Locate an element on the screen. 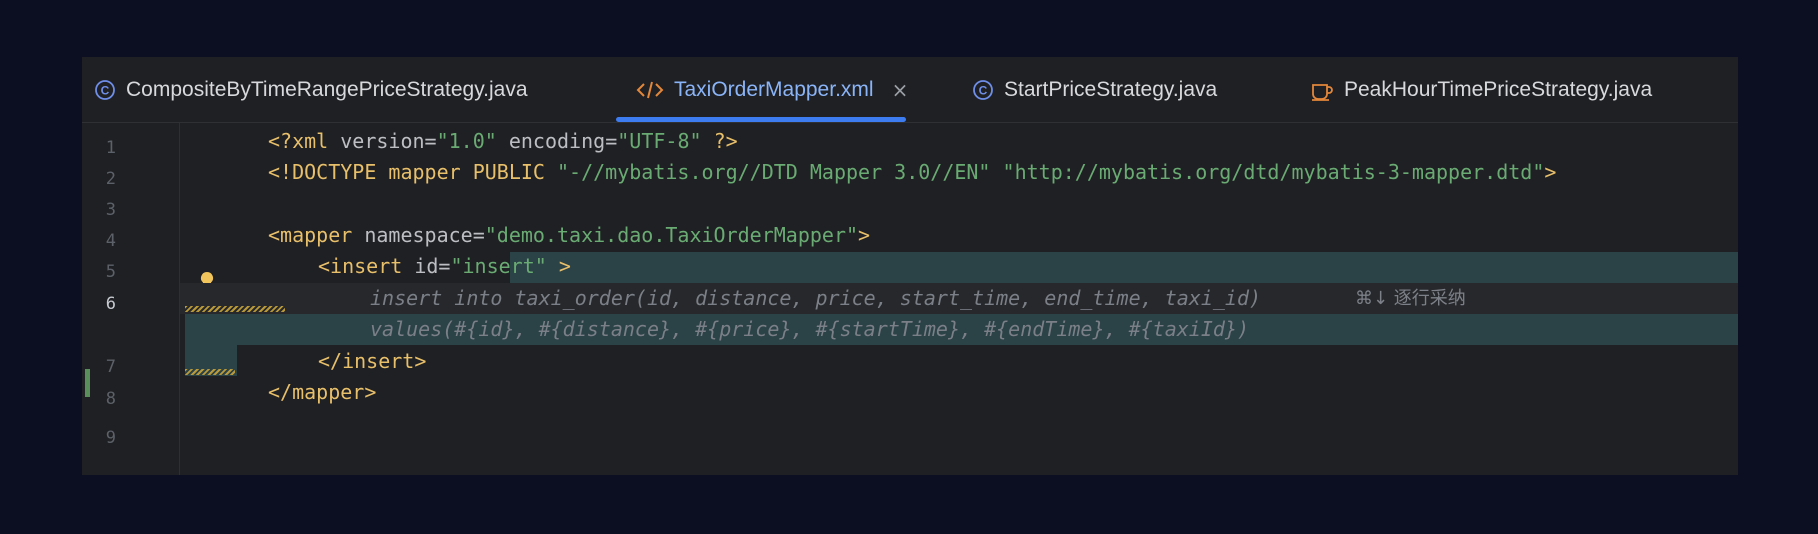 Image resolution: width=1818 pixels, height=534 pixels. tab-start-price-strategy: C StartPriceStrategy.java is located at coordinates (1094, 90).